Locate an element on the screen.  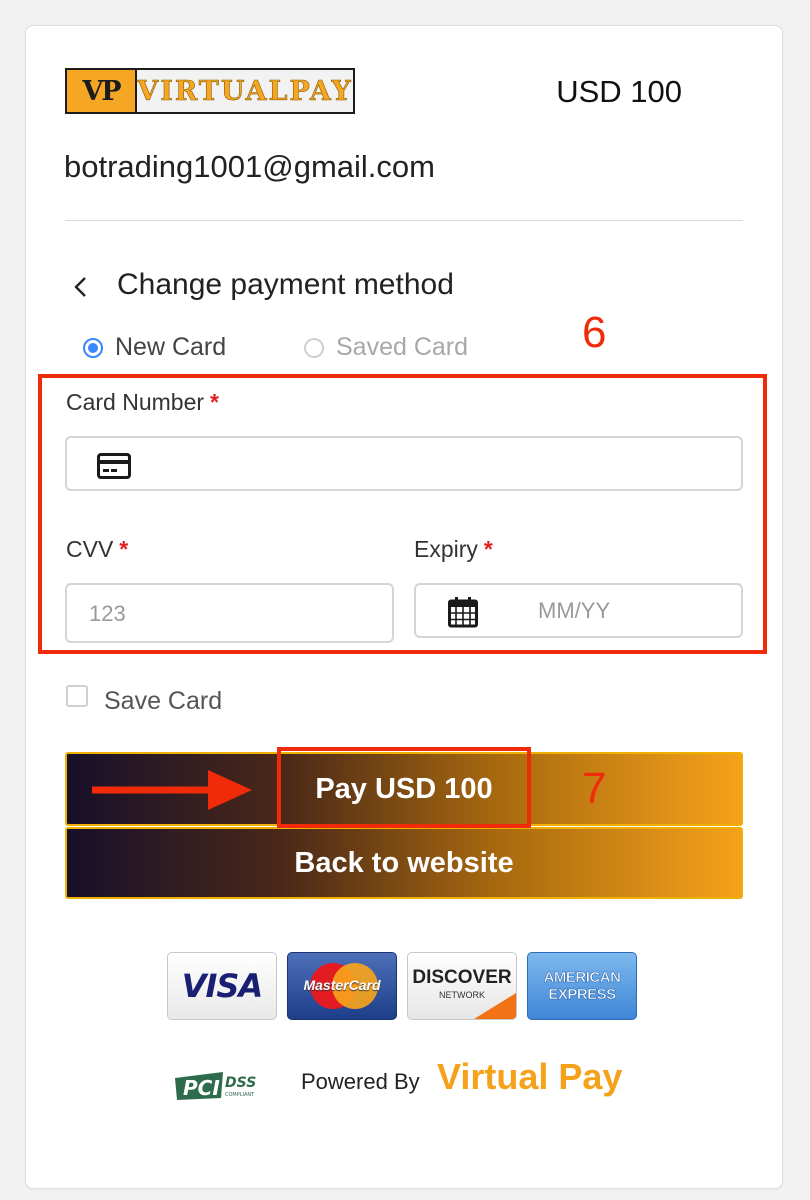
compliant-text: COMPLIANT is located at coordinates (240, 1095).